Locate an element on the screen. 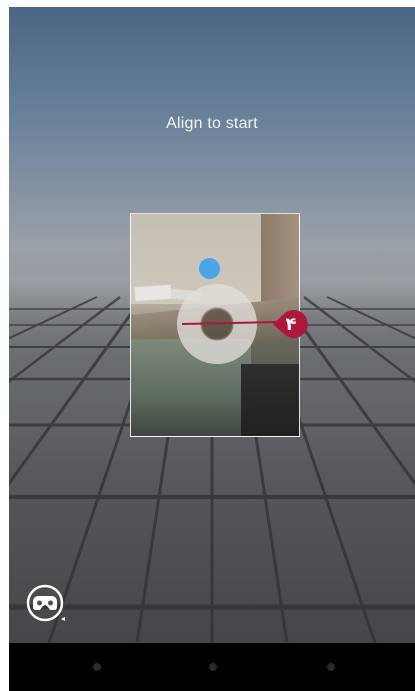 The image size is (415, 691). nav-recents-icon is located at coordinates (331, 667).